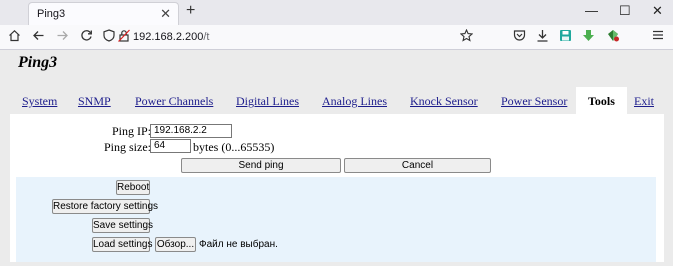 The image size is (673, 266). I want to click on download-icon, so click(542, 37).